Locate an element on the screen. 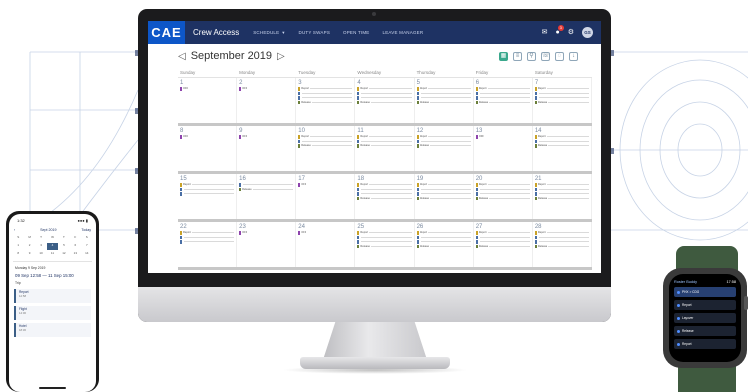  calendar-day: 27 Report Release is located at coordinates (503, 244).